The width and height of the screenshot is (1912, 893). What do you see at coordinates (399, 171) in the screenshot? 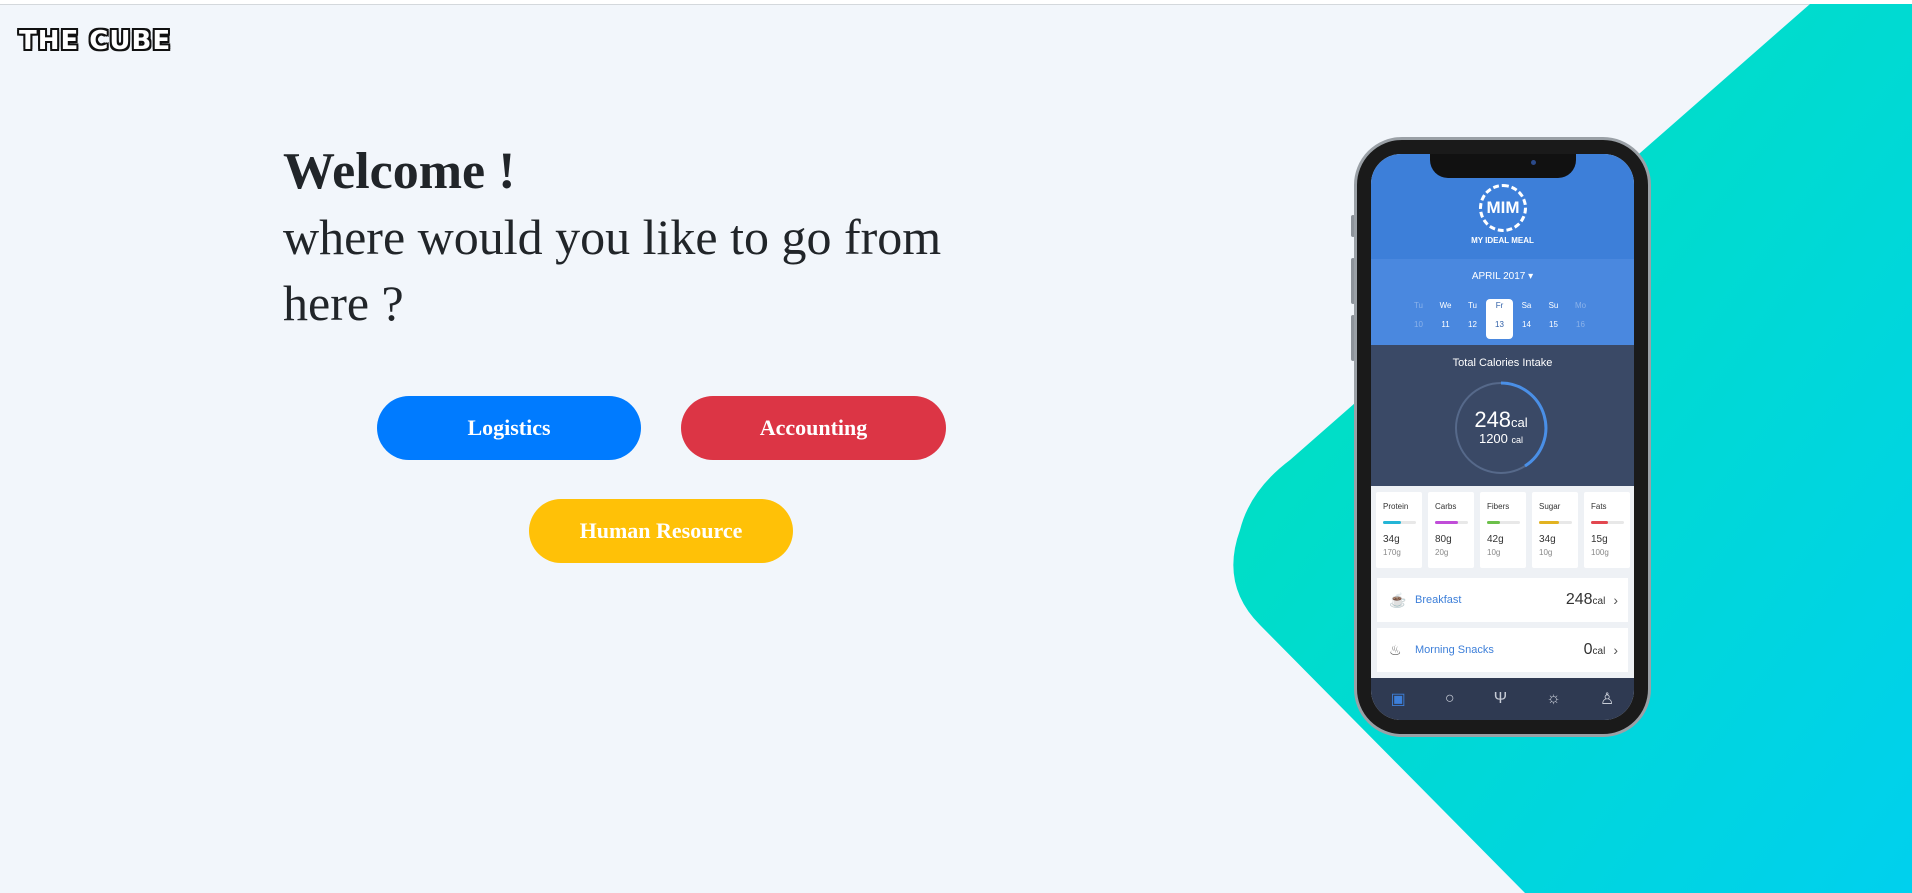
I see `welcome-title: Welcome !` at bounding box center [399, 171].